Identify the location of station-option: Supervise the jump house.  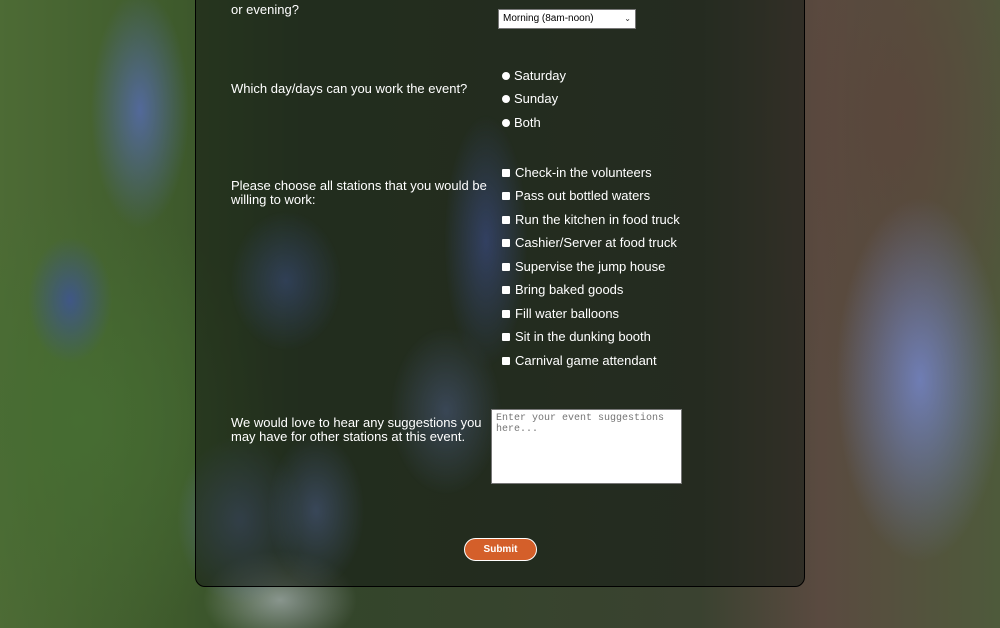
(583, 267).